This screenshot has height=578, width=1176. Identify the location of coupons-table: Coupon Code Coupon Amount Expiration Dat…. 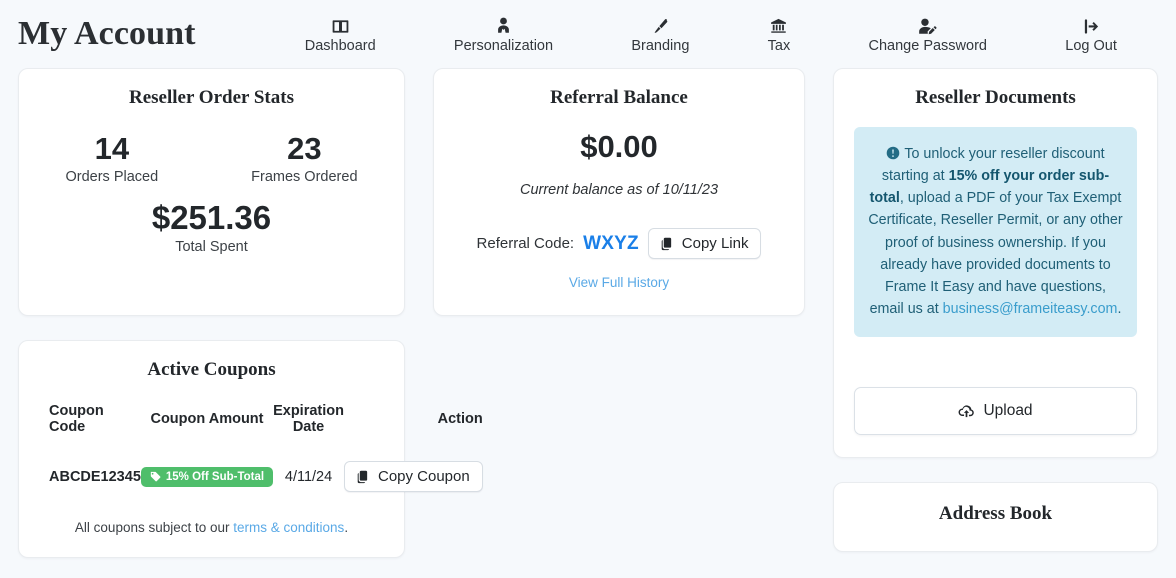
(265, 447).